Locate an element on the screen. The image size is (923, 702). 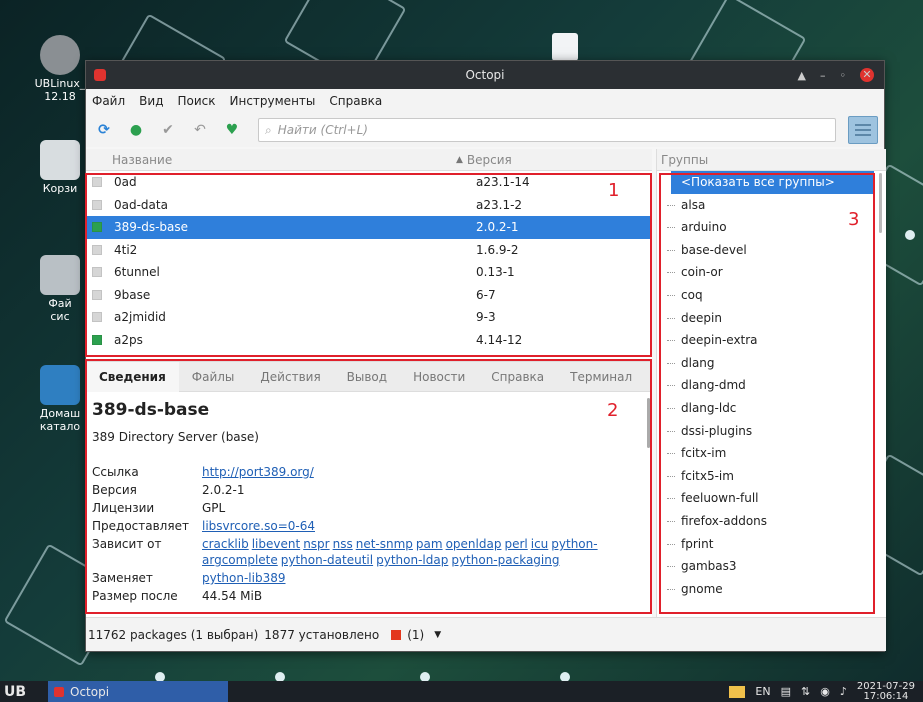
menu-file: Файл is located at coordinates (108, 101).